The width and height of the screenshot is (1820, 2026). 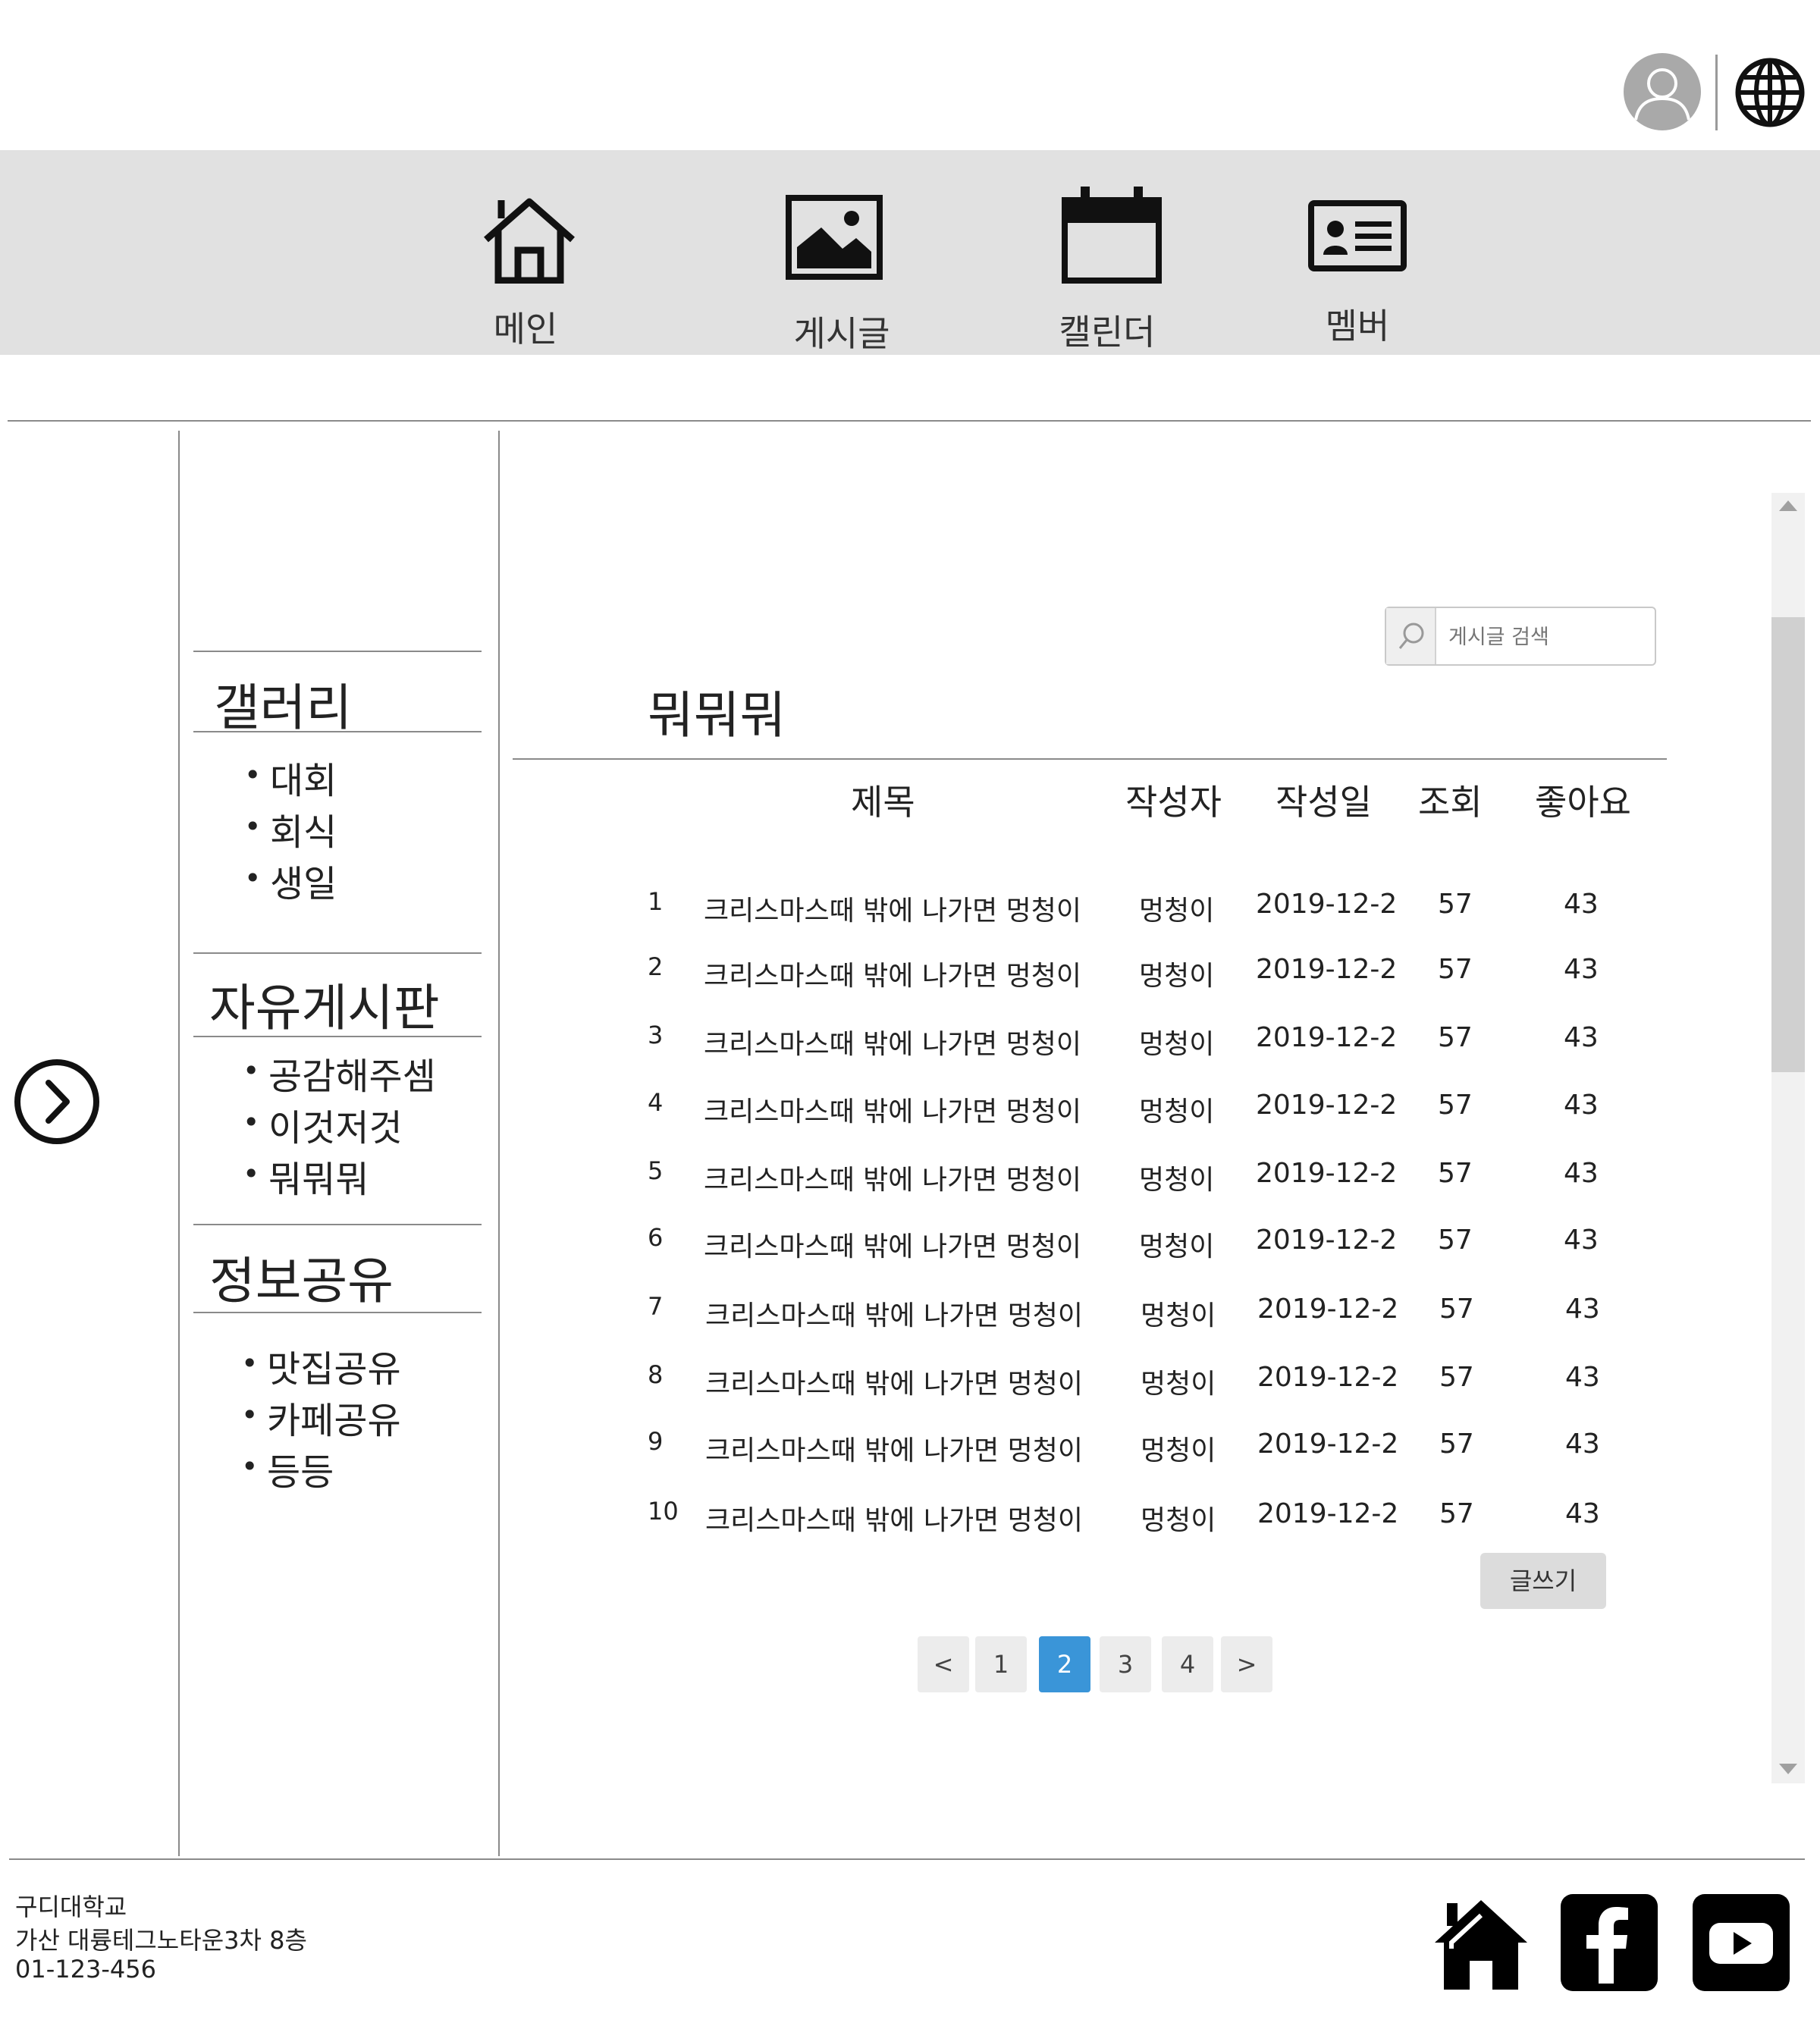 I want to click on nav-item-members, so click(x=1357, y=236).